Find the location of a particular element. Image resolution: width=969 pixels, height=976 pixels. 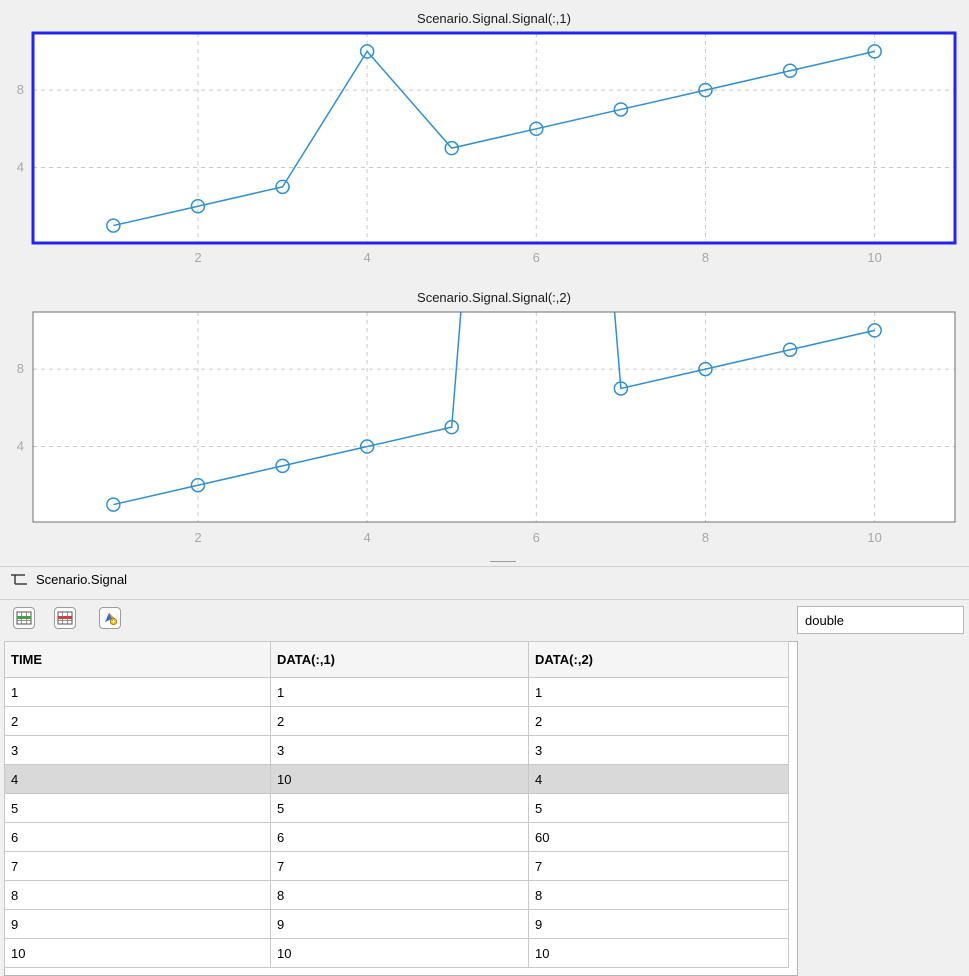

table-row: 555 is located at coordinates (396, 808).